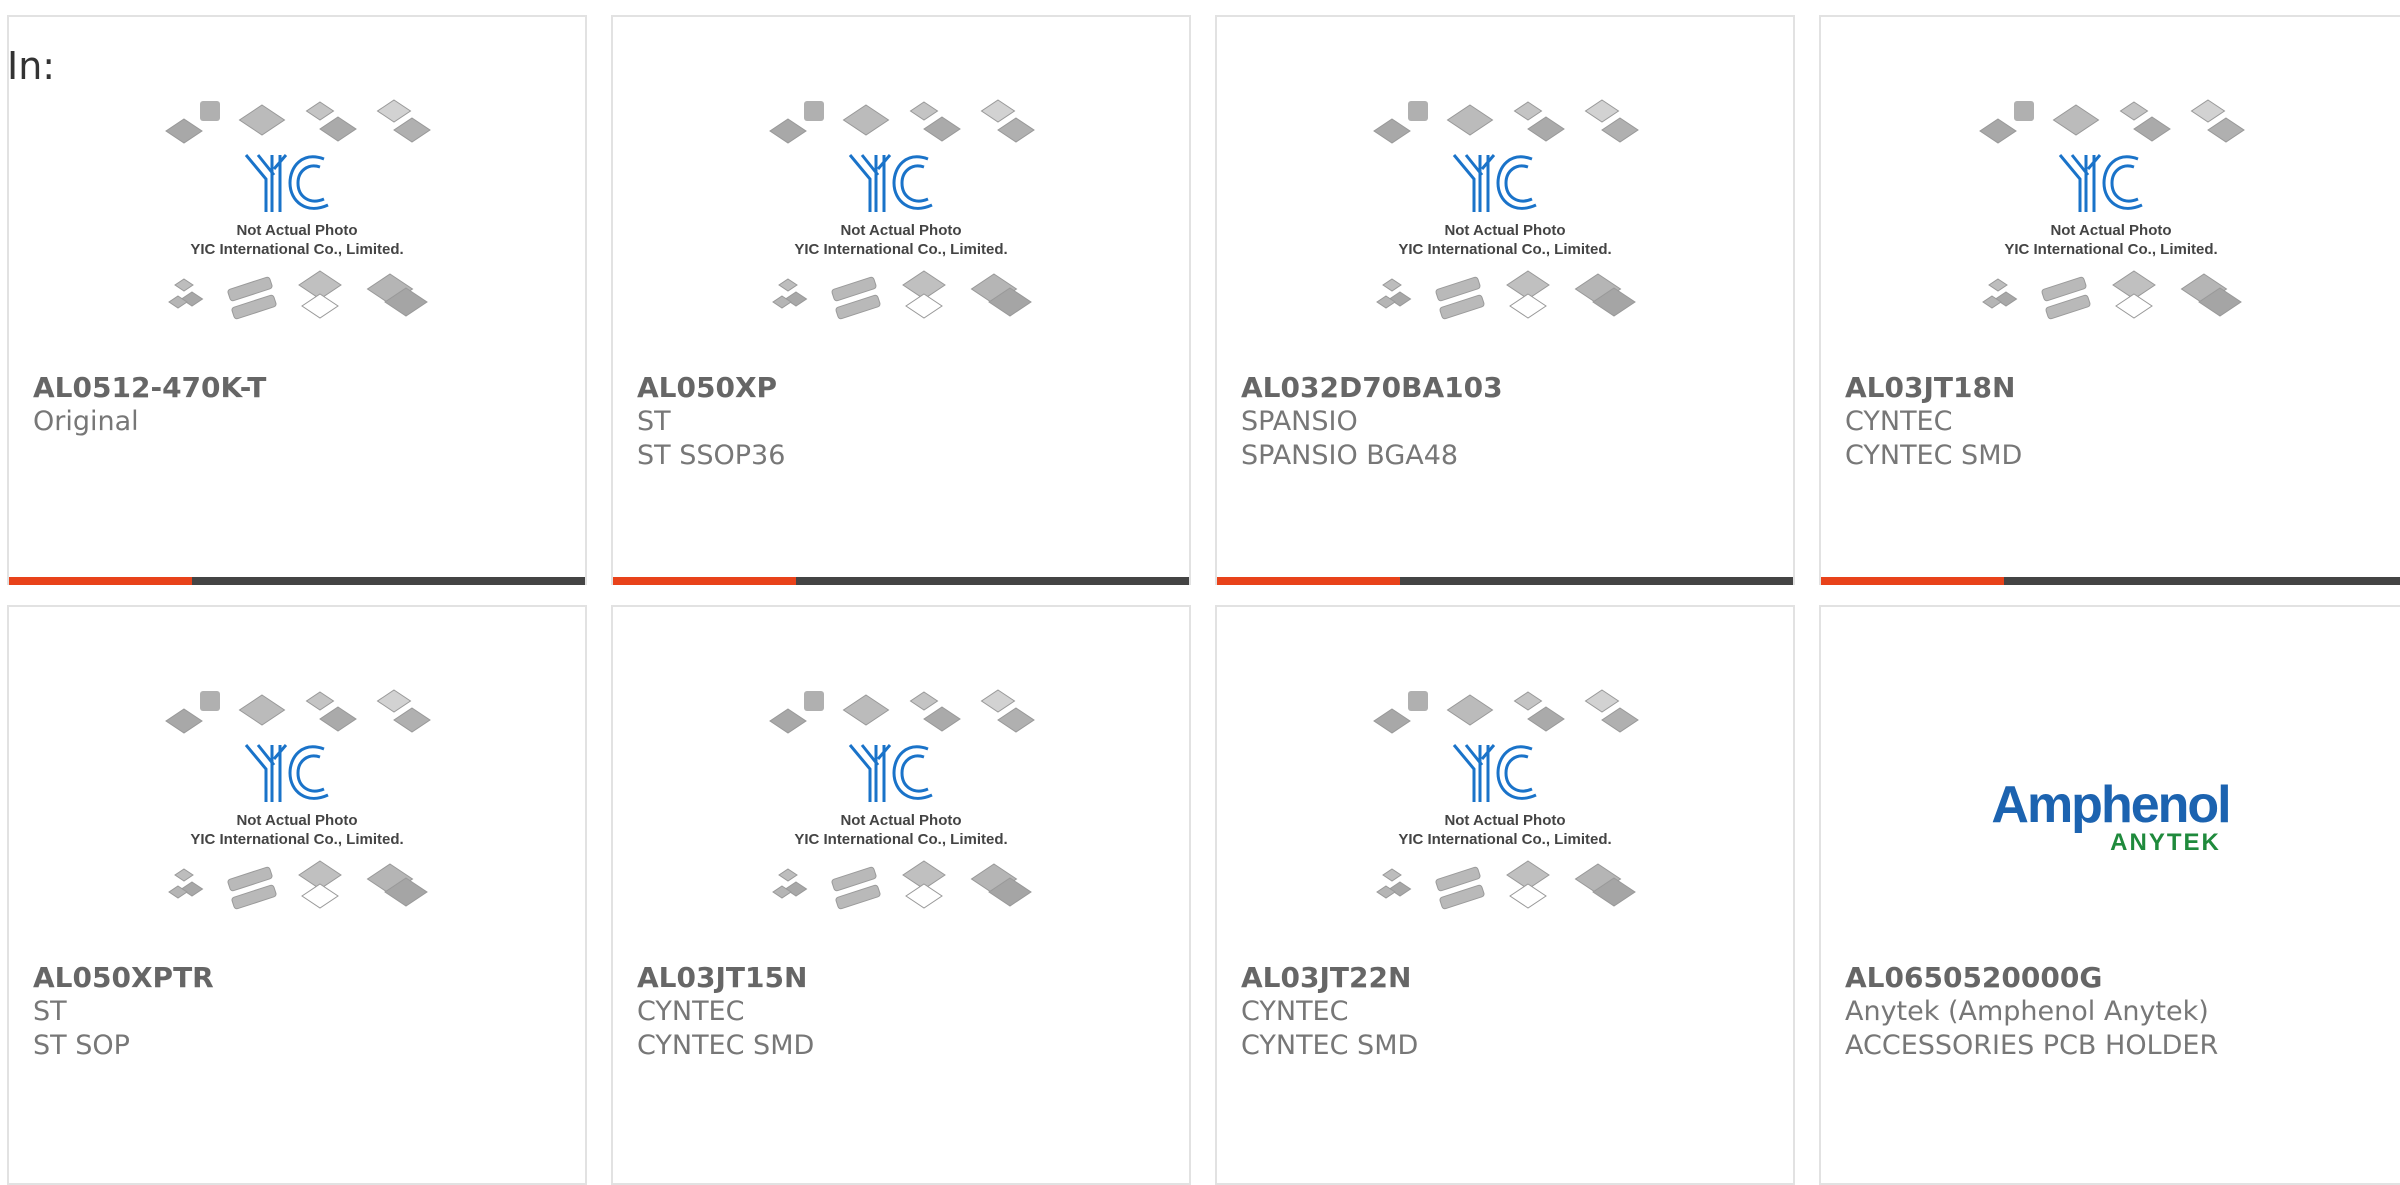 Image resolution: width=2400 pixels, height=1185 pixels. What do you see at coordinates (86, 421) in the screenshot?
I see `manufacturer: Original` at bounding box center [86, 421].